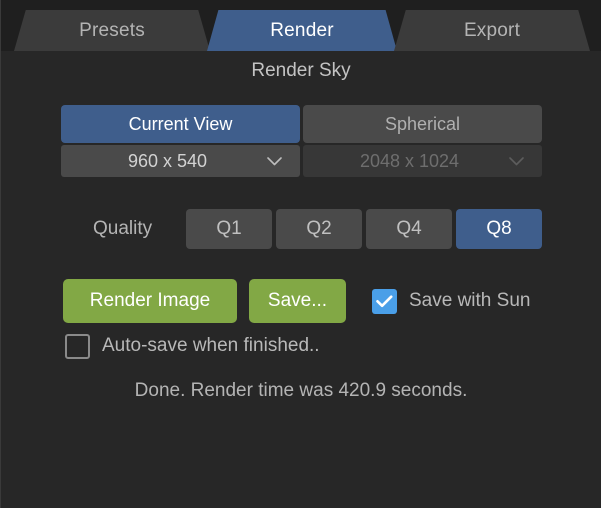 The height and width of the screenshot is (508, 601). I want to click on view-mode-group: Current View Spherical, so click(301, 124).